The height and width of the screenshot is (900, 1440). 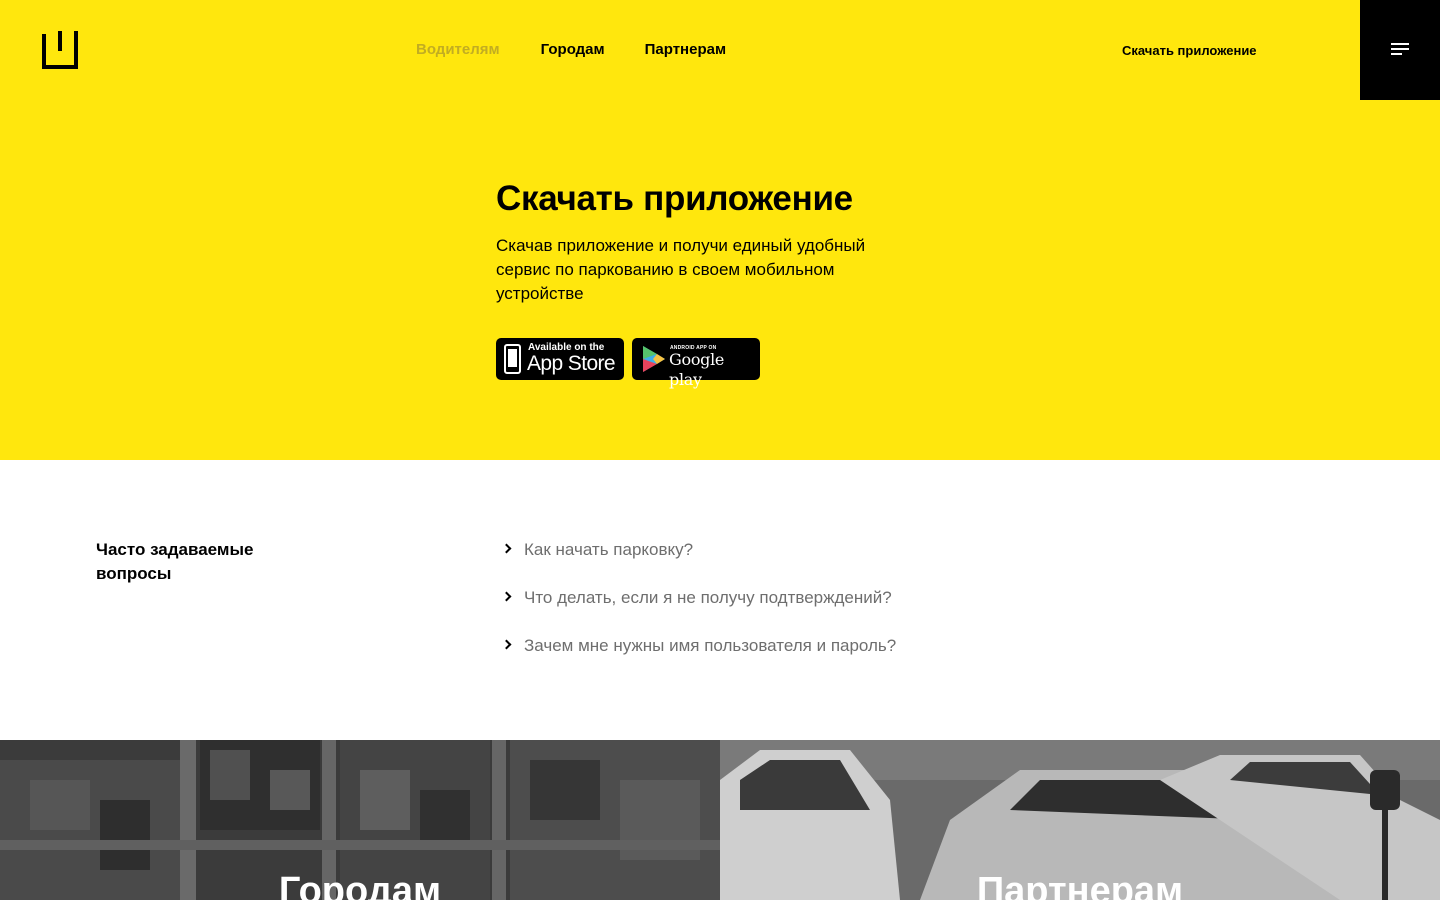 I want to click on hero-title: Скачать приложение, so click(x=674, y=198).